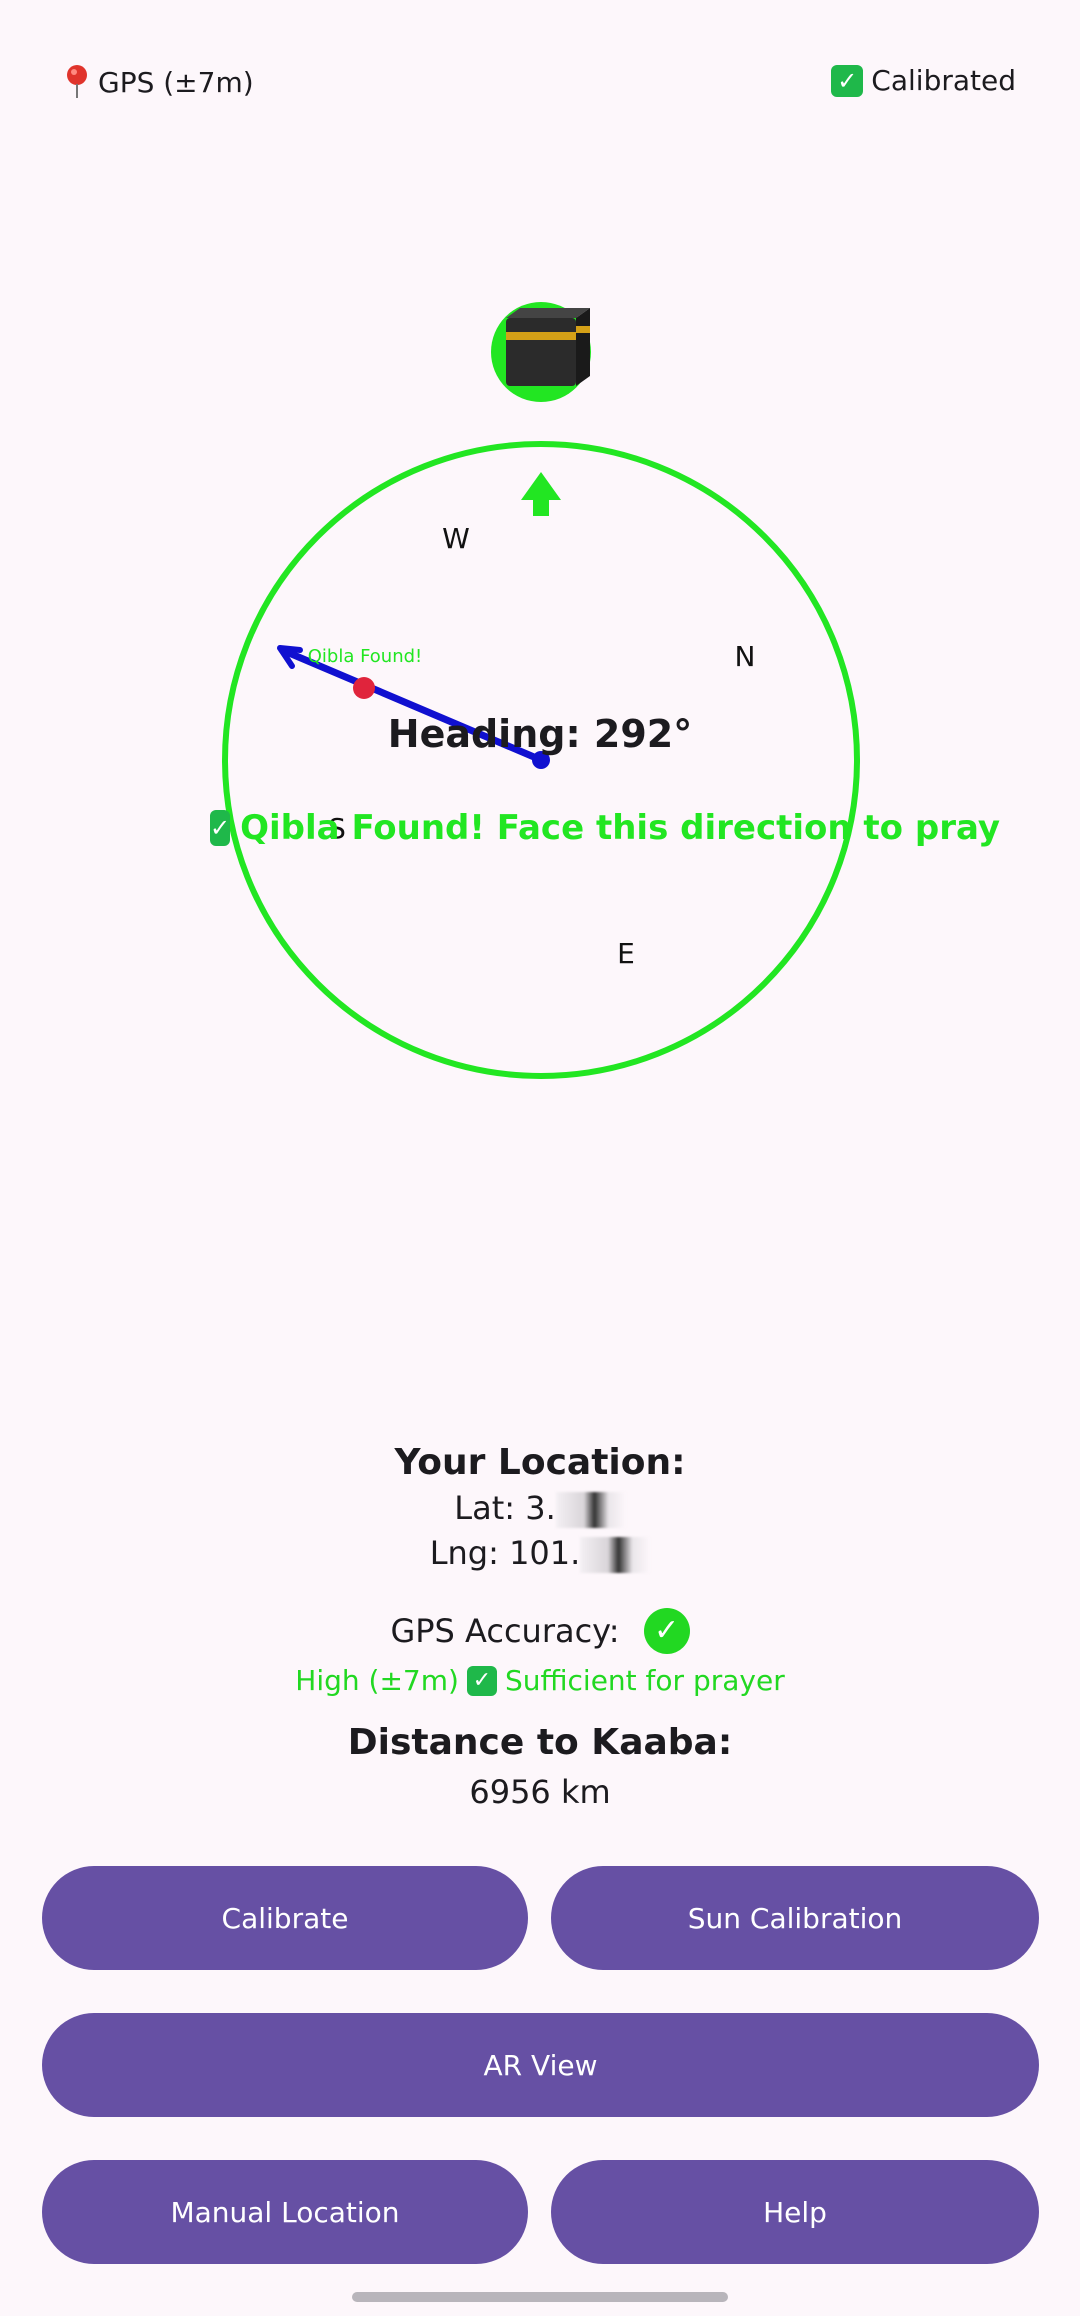 The width and height of the screenshot is (1080, 2316). What do you see at coordinates (943, 80) in the screenshot?
I see `calibration-status-label: Calibrated` at bounding box center [943, 80].